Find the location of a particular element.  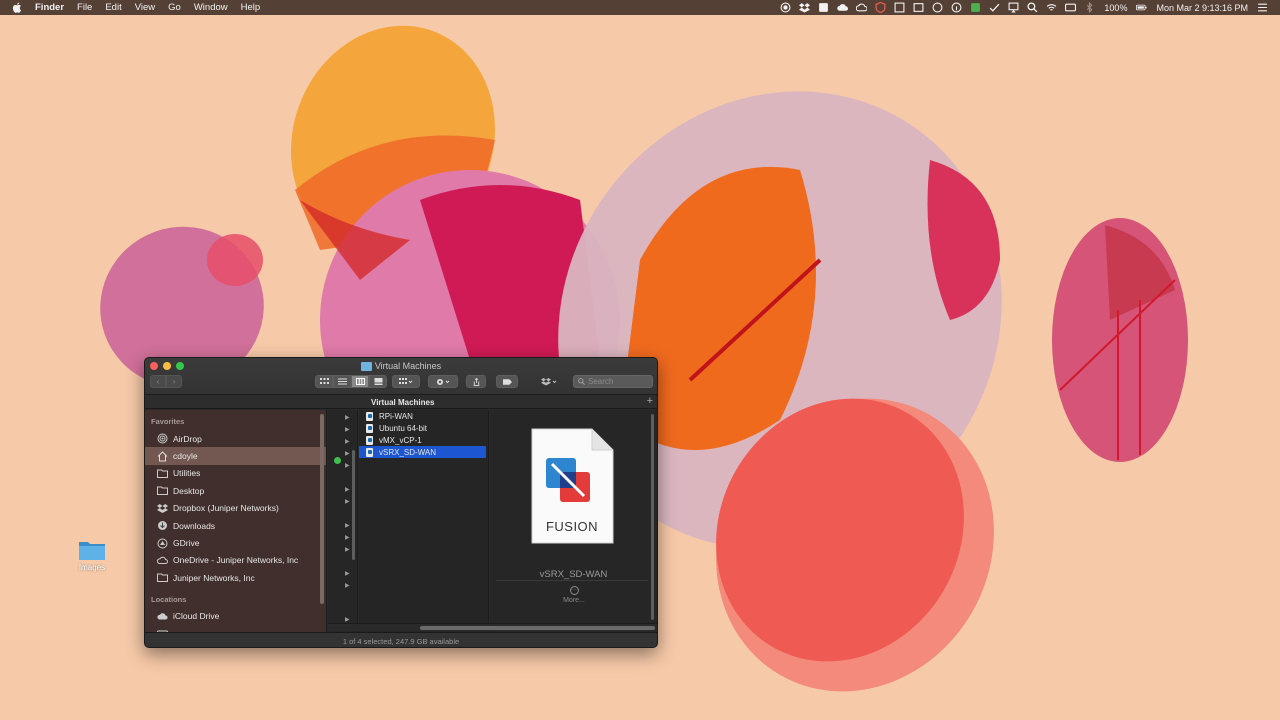

column-scrollbar is located at coordinates (353, 505).